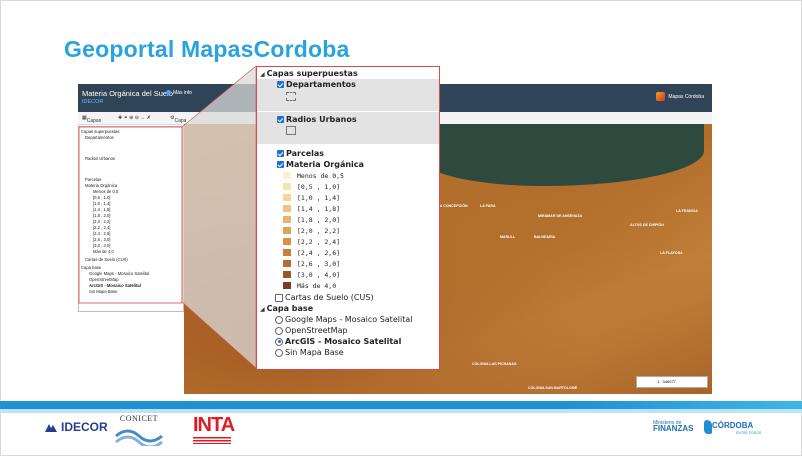  I want to click on info-icon, so click(168, 93).